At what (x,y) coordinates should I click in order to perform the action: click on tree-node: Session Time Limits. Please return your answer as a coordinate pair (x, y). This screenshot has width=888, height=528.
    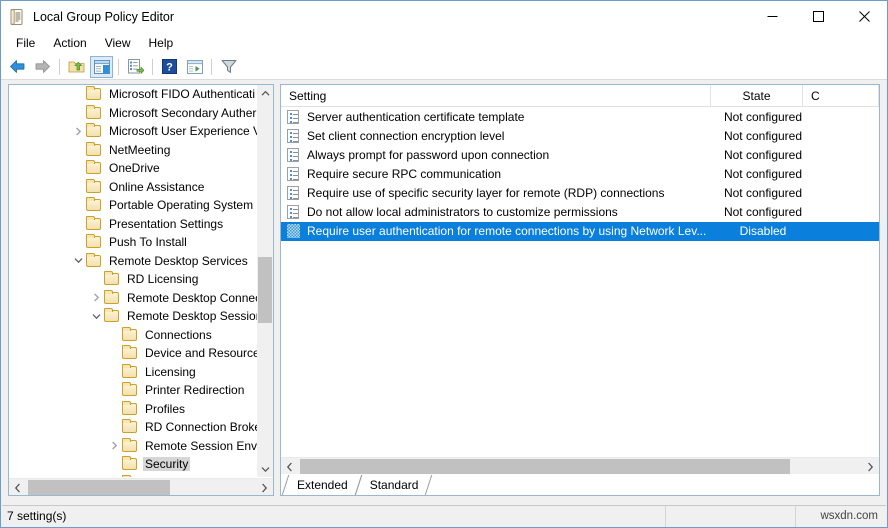
    Looking at the image, I should click on (133, 475).